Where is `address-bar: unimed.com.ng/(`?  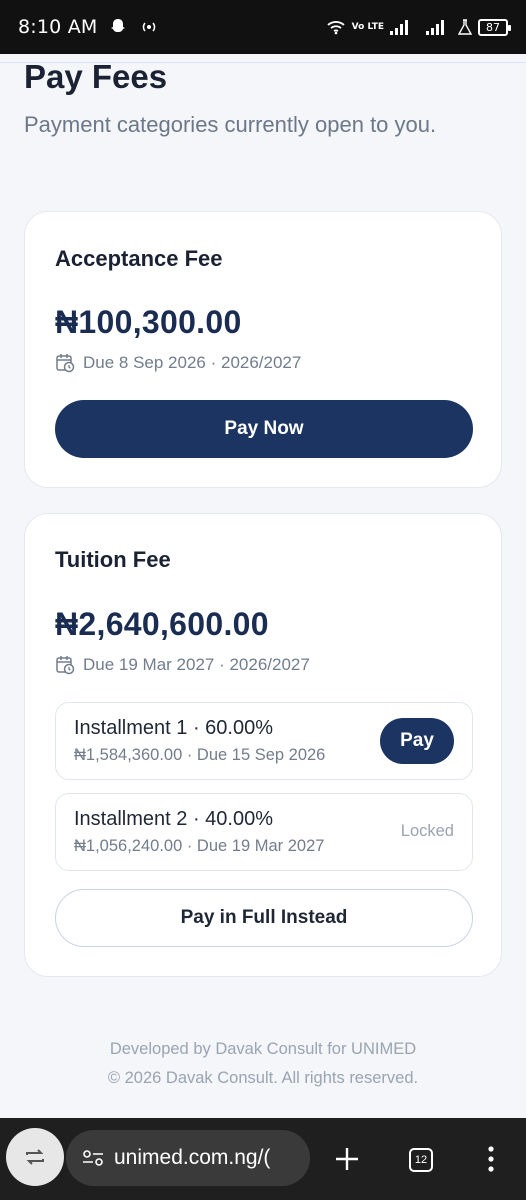
address-bar: unimed.com.ng/( is located at coordinates (188, 1158).